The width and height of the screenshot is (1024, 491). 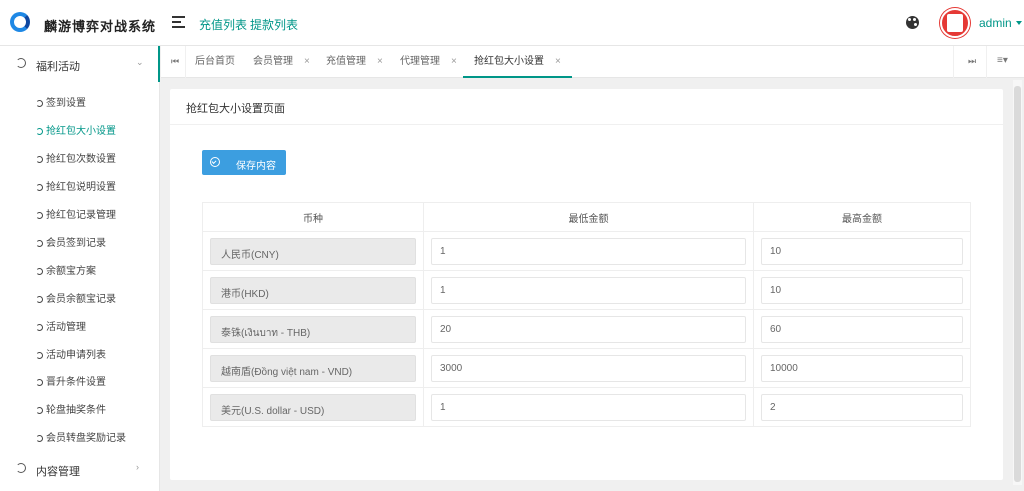 What do you see at coordinates (61, 101) in the screenshot?
I see `sidebar-item: 签到设置` at bounding box center [61, 101].